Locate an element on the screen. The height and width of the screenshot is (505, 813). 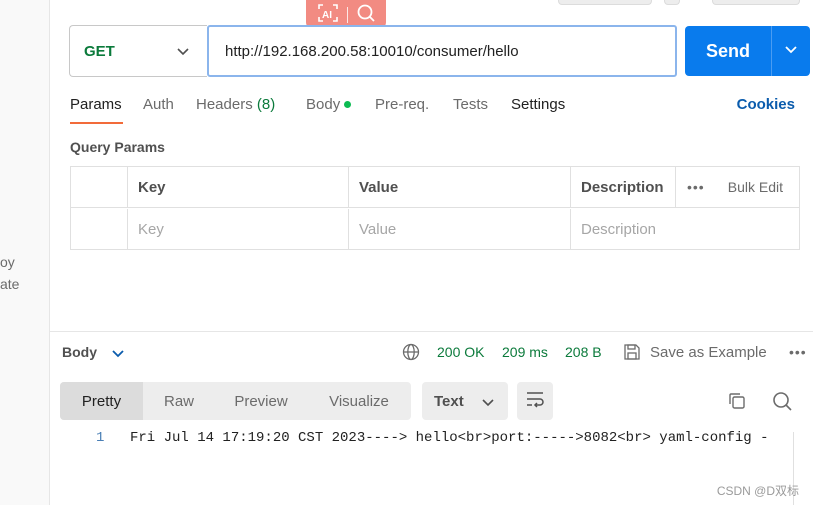
description-input: Description is located at coordinates (685, 229).